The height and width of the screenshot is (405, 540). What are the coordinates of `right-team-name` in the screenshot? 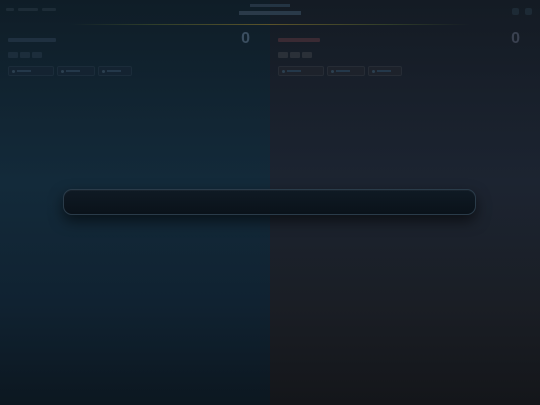 It's located at (299, 40).